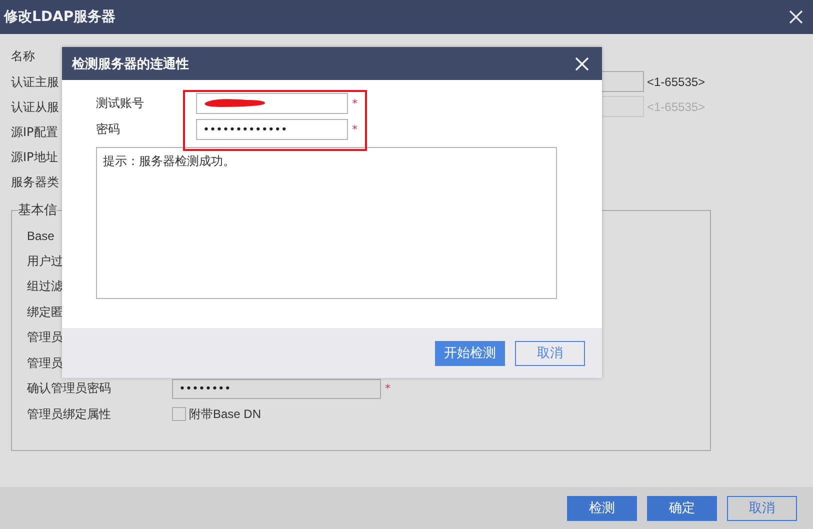 The width and height of the screenshot is (813, 529). What do you see at coordinates (130, 64) in the screenshot?
I see `dialog-title: 检测服务器的连通性` at bounding box center [130, 64].